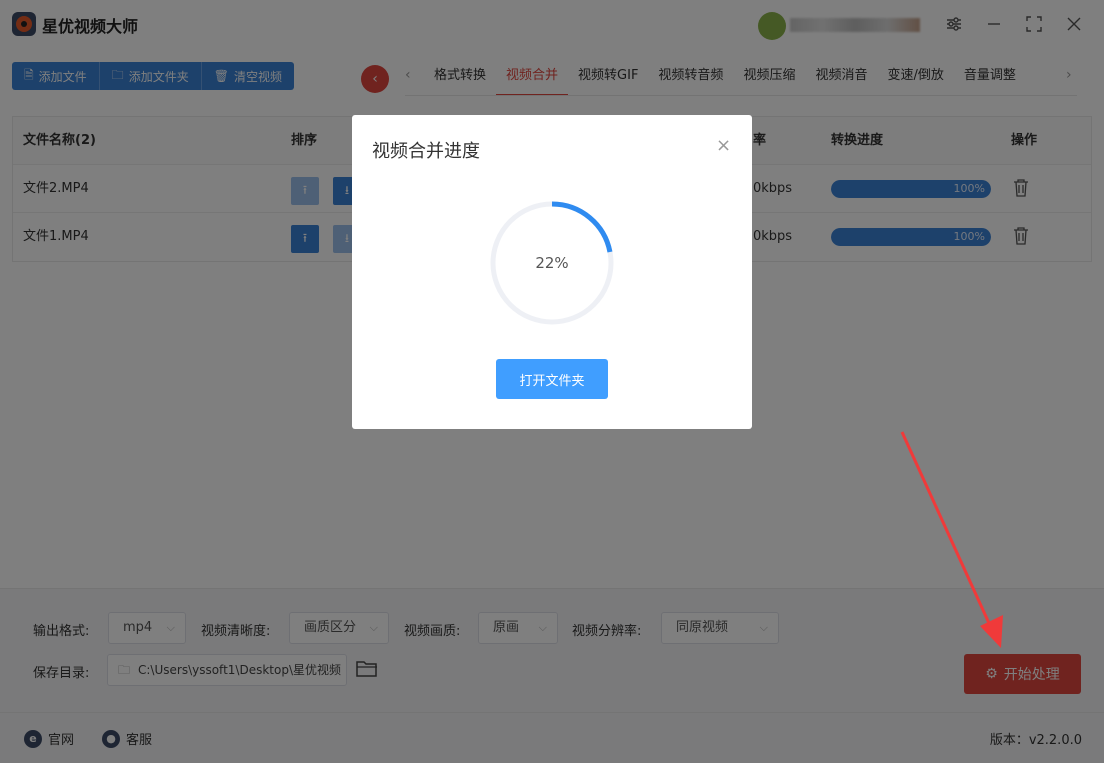 This screenshot has height=763, width=1104. Describe the element at coordinates (552, 379) in the screenshot. I see `open-folder-button: 打开文件夹` at that location.